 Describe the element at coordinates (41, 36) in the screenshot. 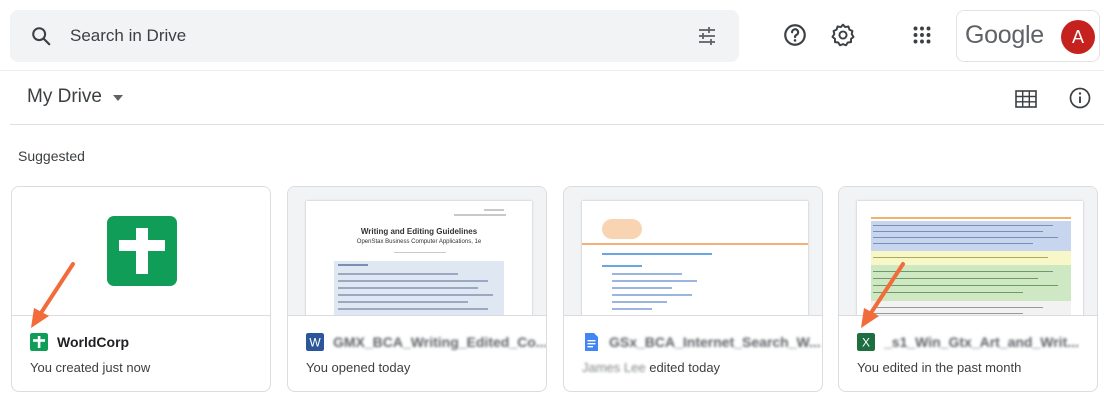

I see `search-icon` at that location.